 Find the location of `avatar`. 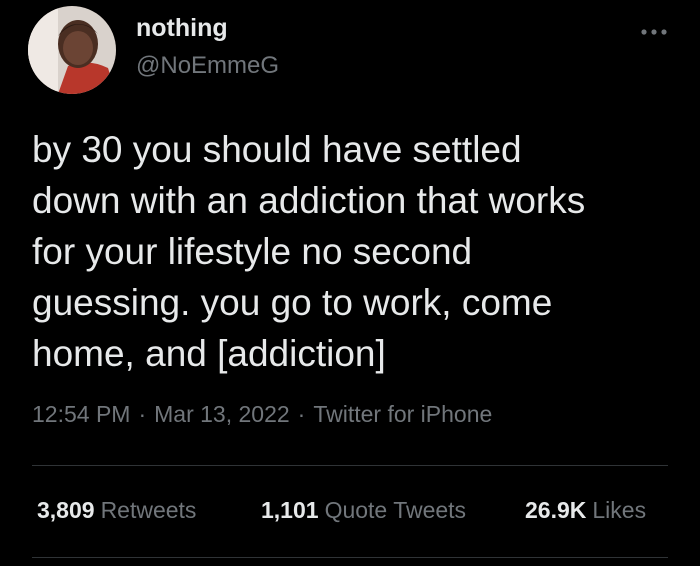

avatar is located at coordinates (72, 50).